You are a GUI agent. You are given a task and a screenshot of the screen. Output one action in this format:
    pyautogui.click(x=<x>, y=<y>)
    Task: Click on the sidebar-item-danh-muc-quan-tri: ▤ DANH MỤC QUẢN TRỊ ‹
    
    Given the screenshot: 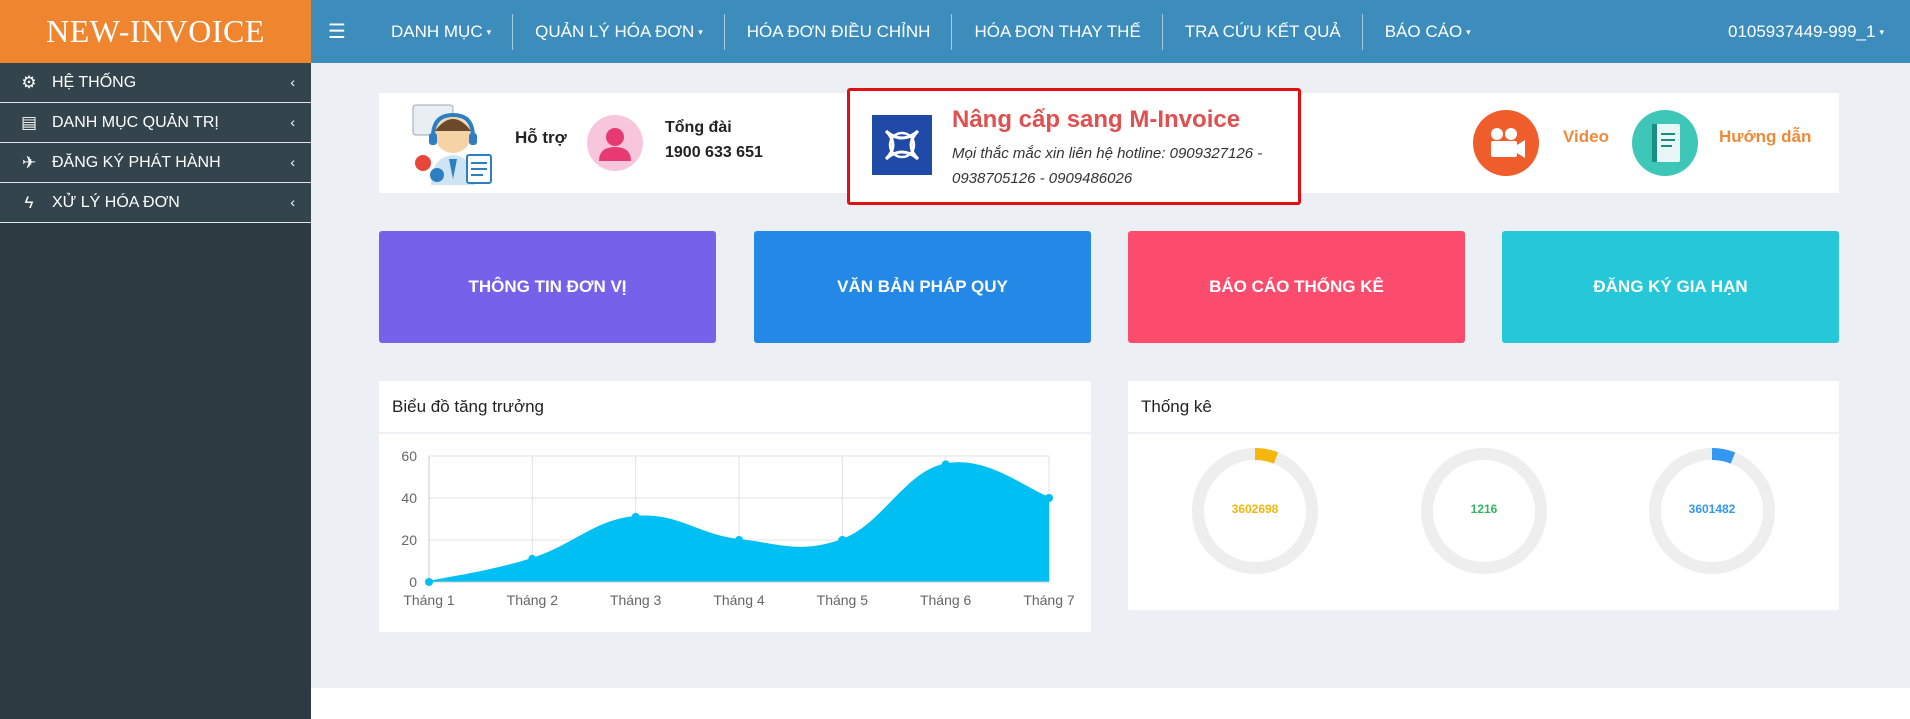 What is the action you would take?
    pyautogui.click(x=155, y=123)
    